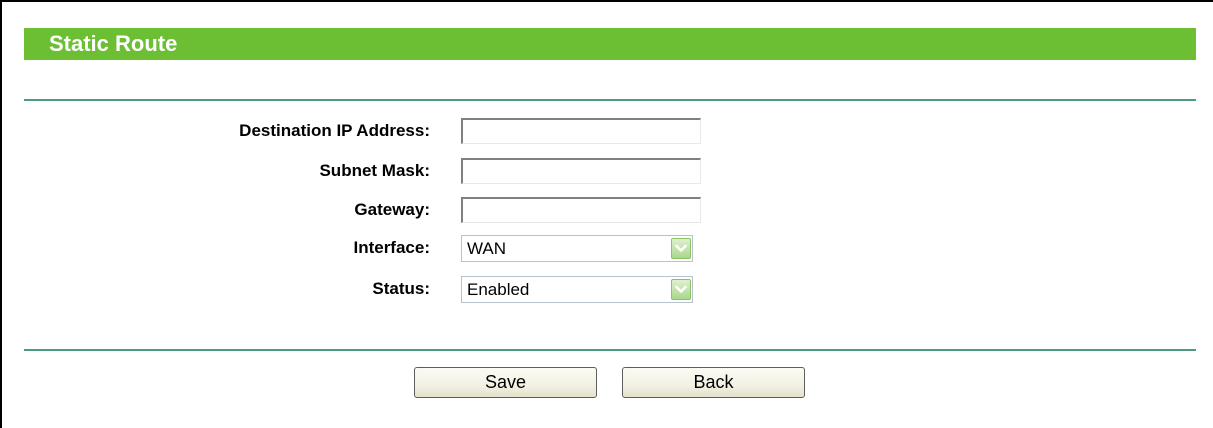  I want to click on subnet-mask-input, so click(581, 171).